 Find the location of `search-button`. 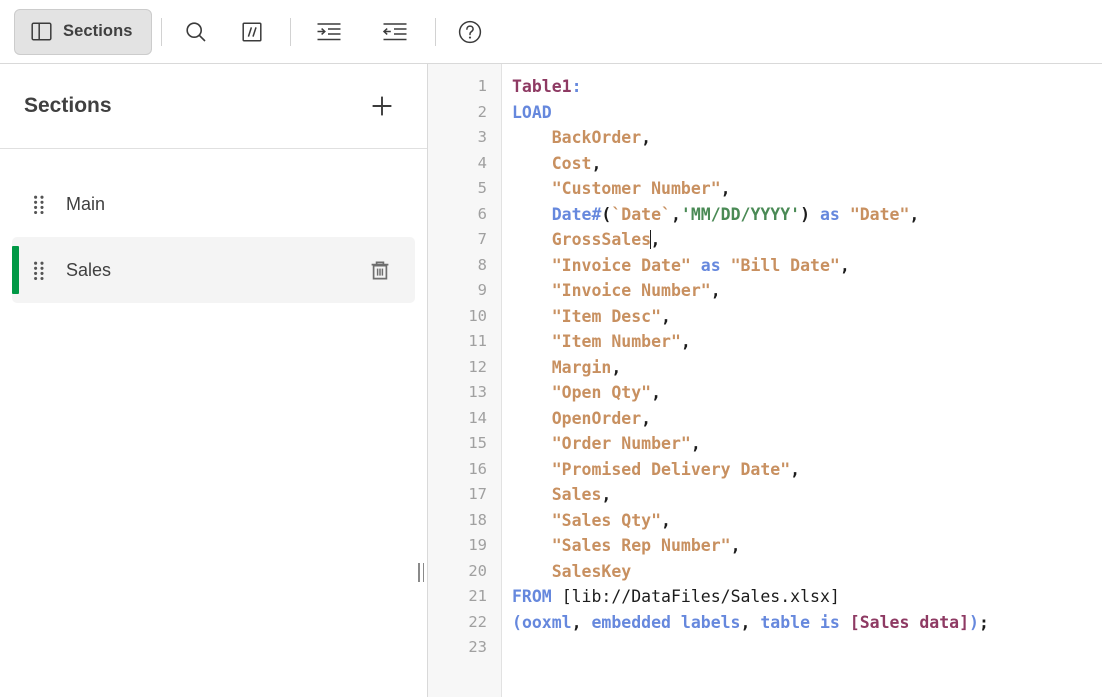

search-button is located at coordinates (196, 32).